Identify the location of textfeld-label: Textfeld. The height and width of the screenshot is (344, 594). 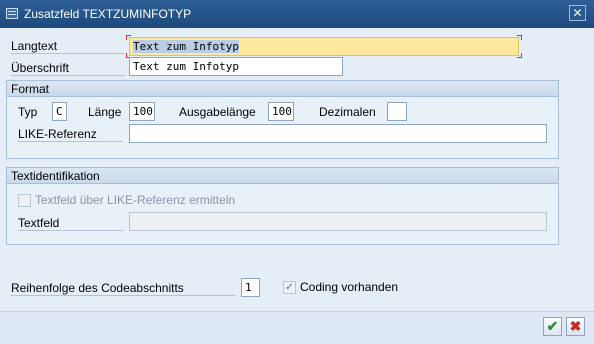
(70, 223).